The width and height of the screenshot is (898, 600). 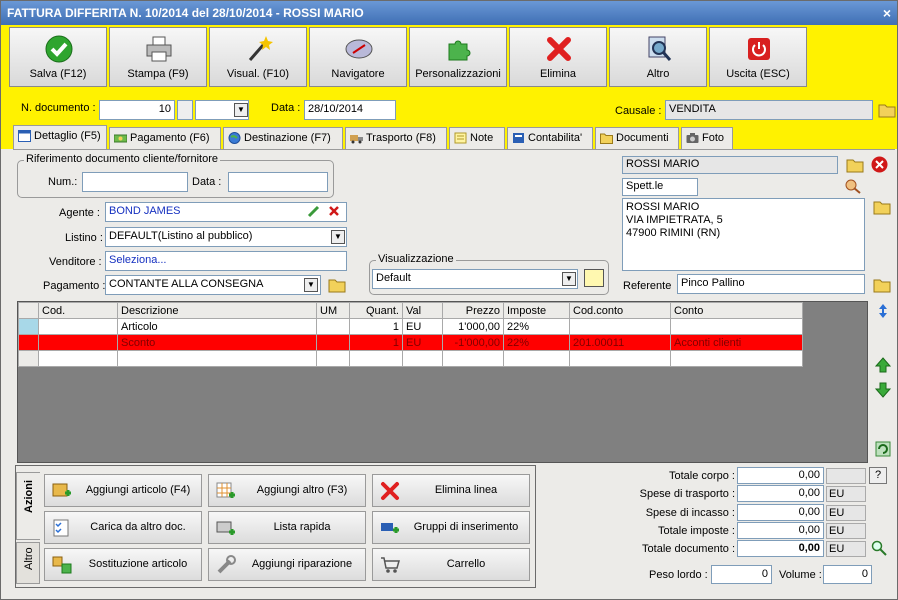 What do you see at coordinates (358, 57) in the screenshot?
I see `navigator-button: Navigatore` at bounding box center [358, 57].